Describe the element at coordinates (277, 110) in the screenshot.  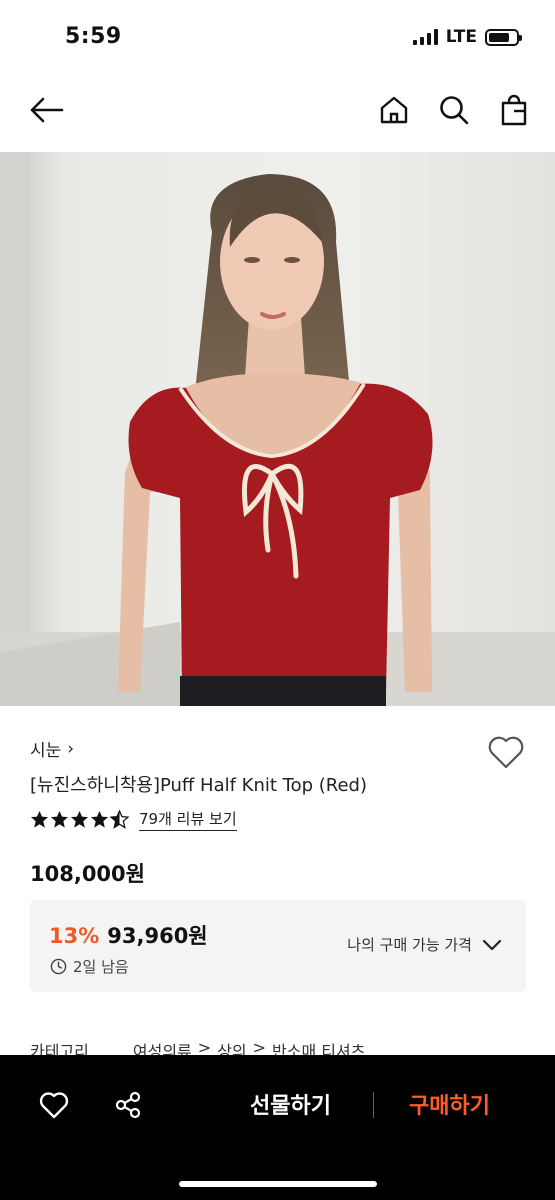
I see `top-nav` at that location.